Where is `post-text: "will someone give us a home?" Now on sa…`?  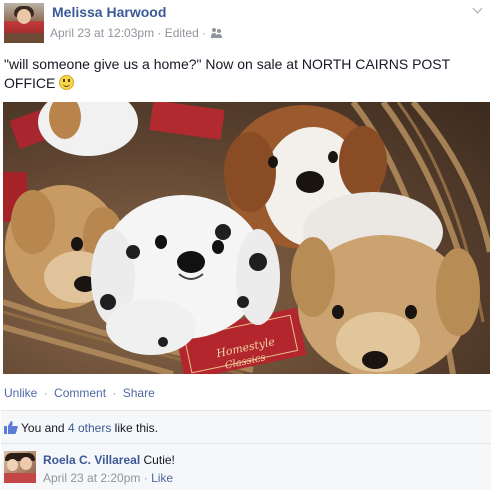 post-text: "will someone give us a home?" Now on sa… is located at coordinates (244, 74).